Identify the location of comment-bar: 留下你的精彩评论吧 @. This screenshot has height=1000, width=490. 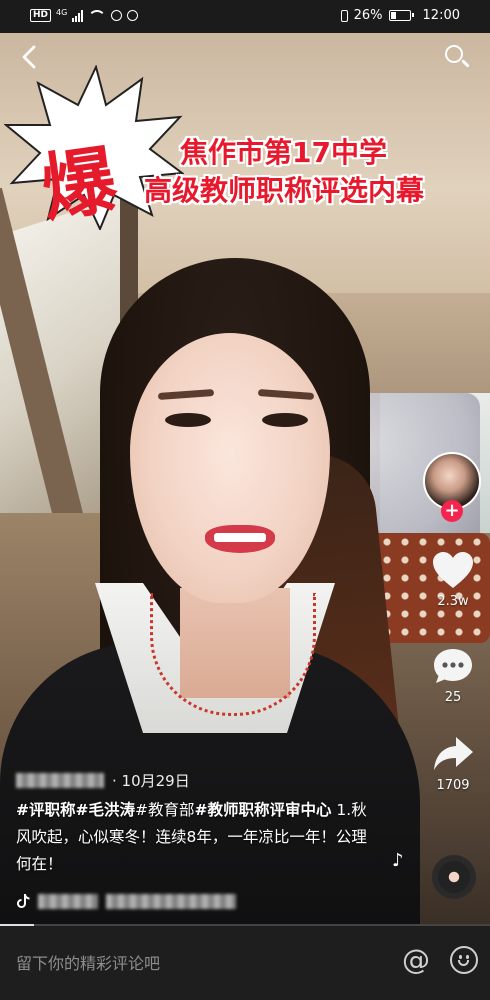
(245, 963).